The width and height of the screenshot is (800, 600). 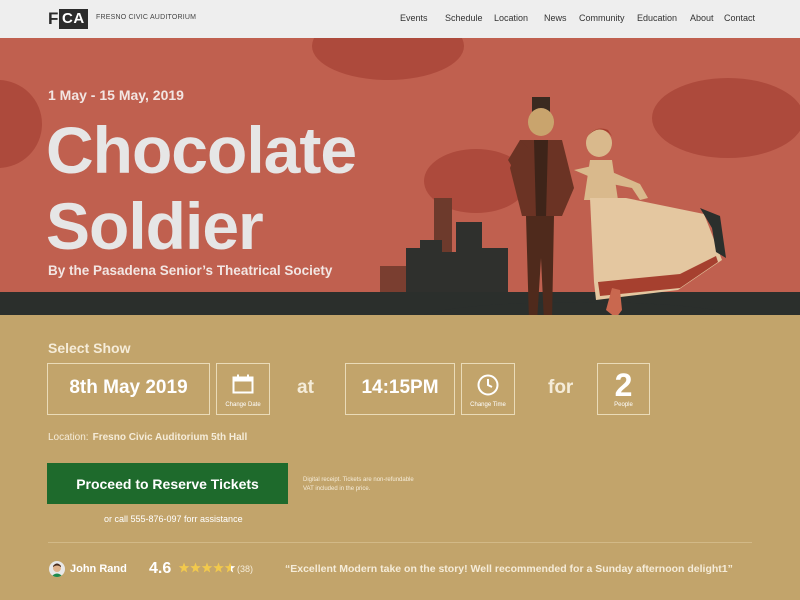 I want to click on nav-contact: Contact, so click(x=739, y=18).